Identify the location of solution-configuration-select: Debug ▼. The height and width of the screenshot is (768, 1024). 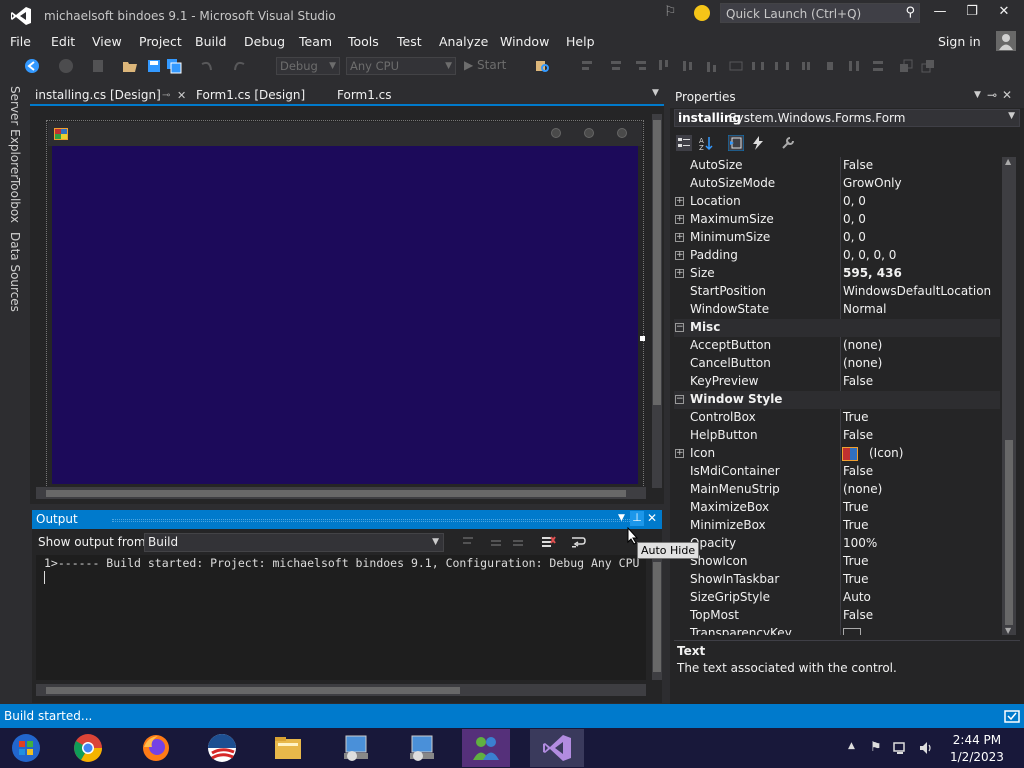
(308, 66).